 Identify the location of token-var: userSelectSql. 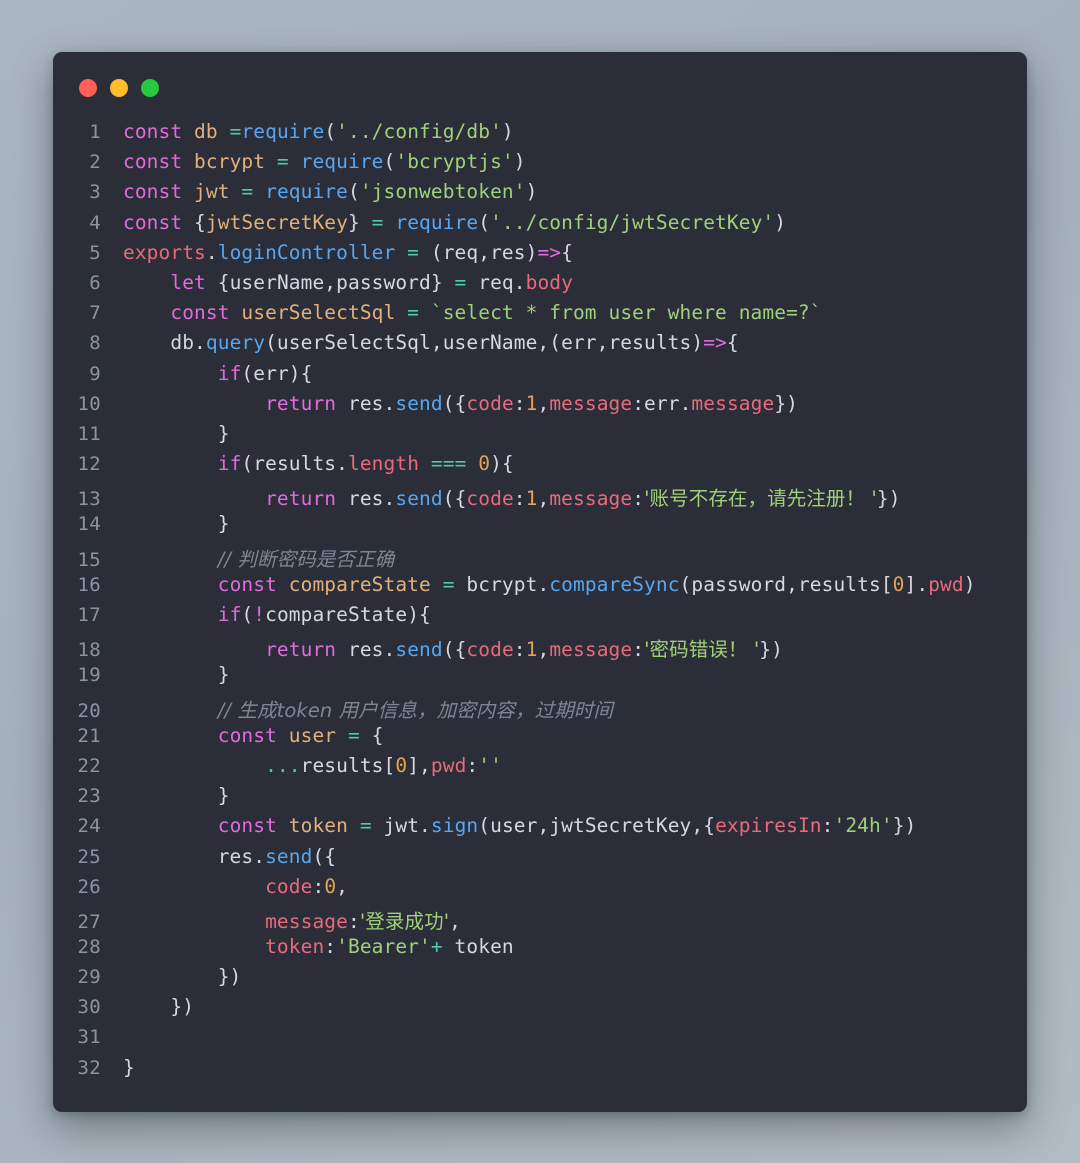
(318, 313).